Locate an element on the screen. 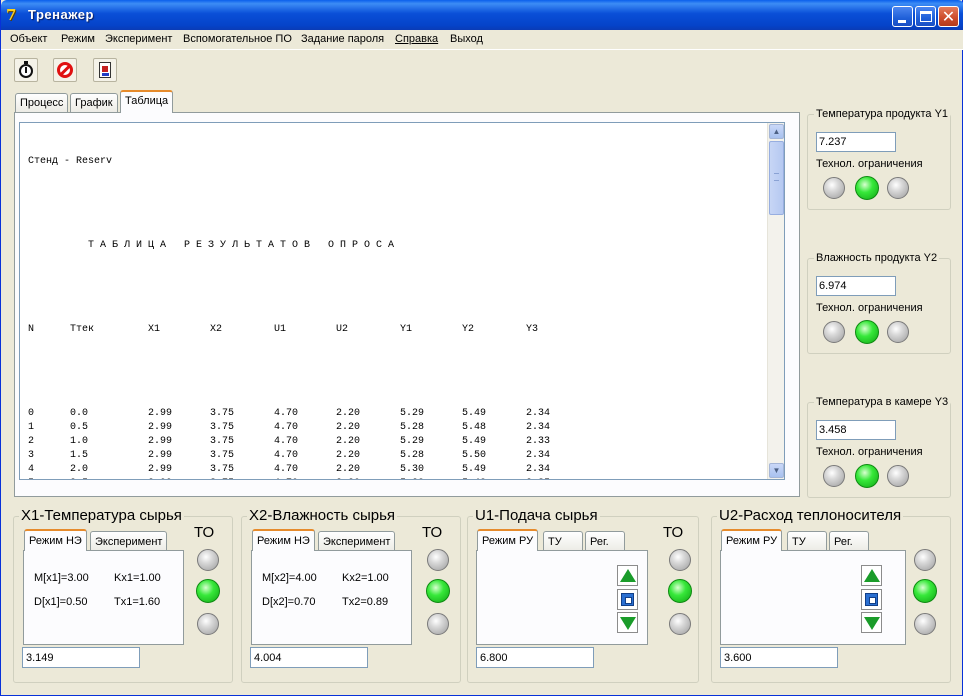 This screenshot has width=963, height=696. y3-led-high is located at coordinates (898, 476).